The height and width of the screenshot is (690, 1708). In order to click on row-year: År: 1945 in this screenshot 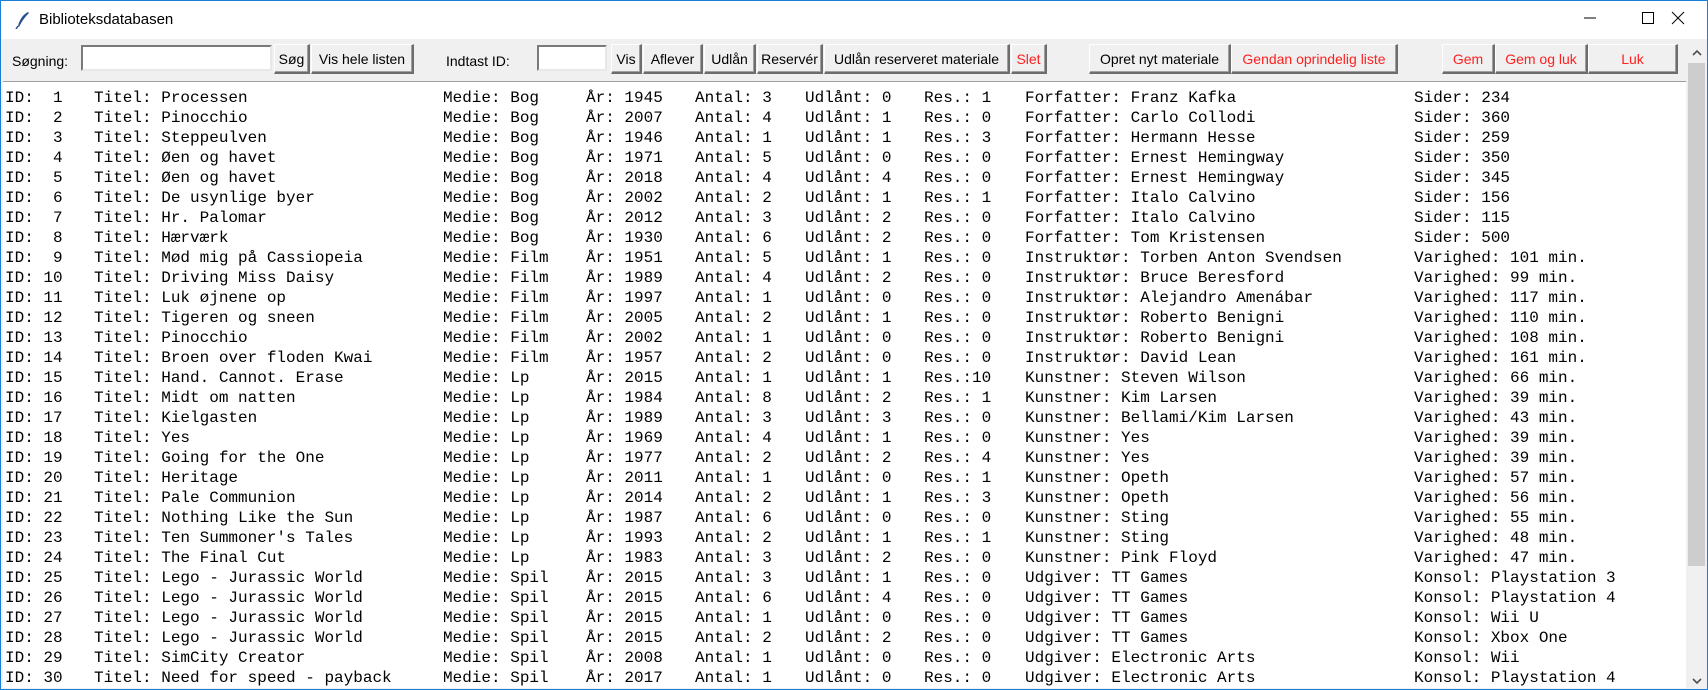, I will do `click(624, 98)`.